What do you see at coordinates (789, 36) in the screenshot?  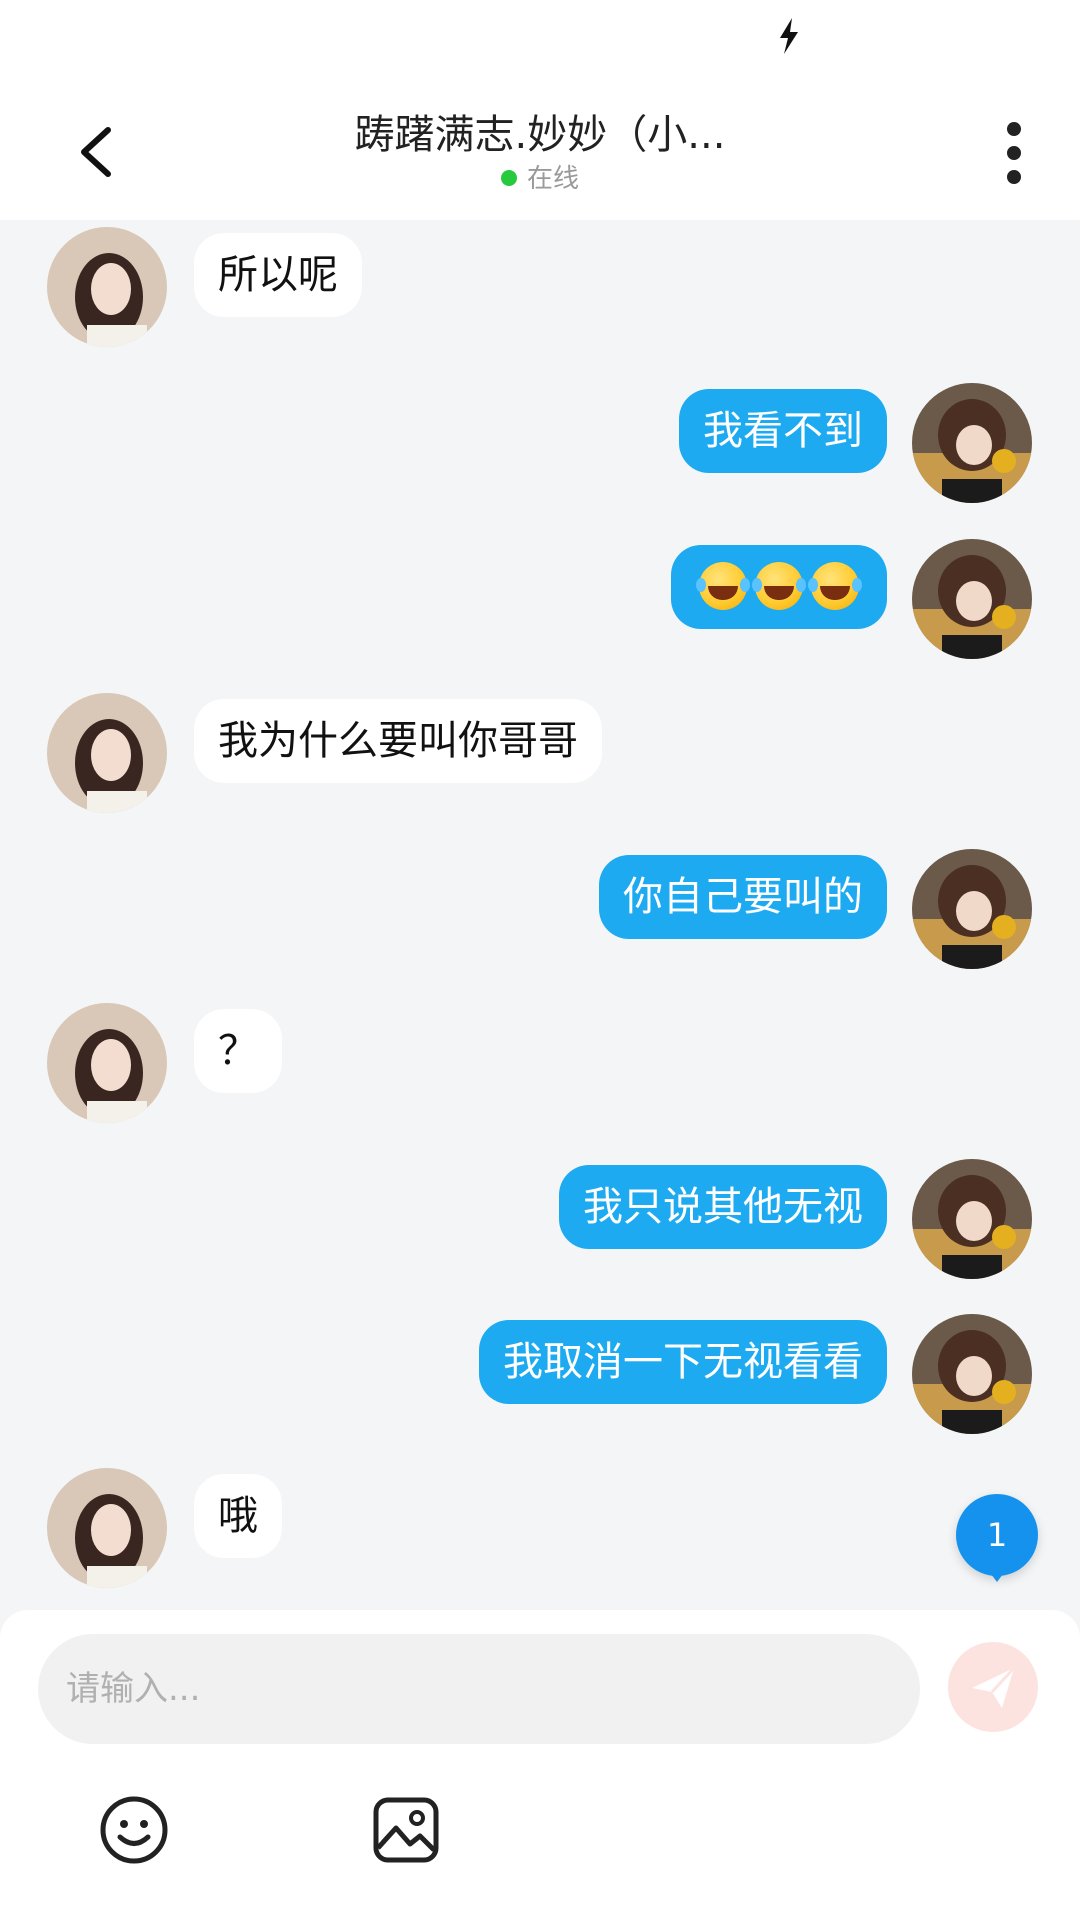 I see `charging-bolt-icon` at bounding box center [789, 36].